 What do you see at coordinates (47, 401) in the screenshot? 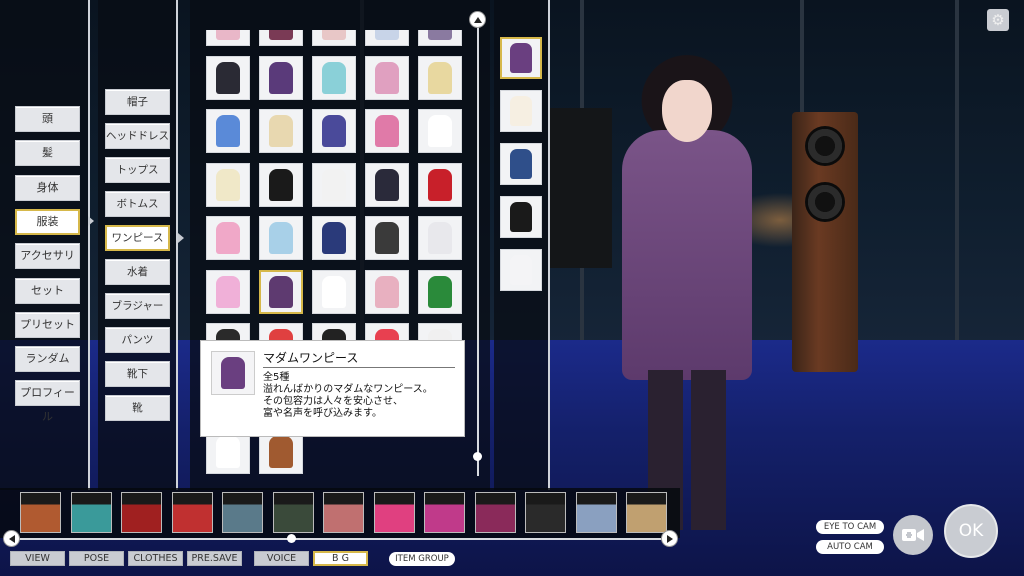
I see `category-button: プロフィール` at bounding box center [47, 401].